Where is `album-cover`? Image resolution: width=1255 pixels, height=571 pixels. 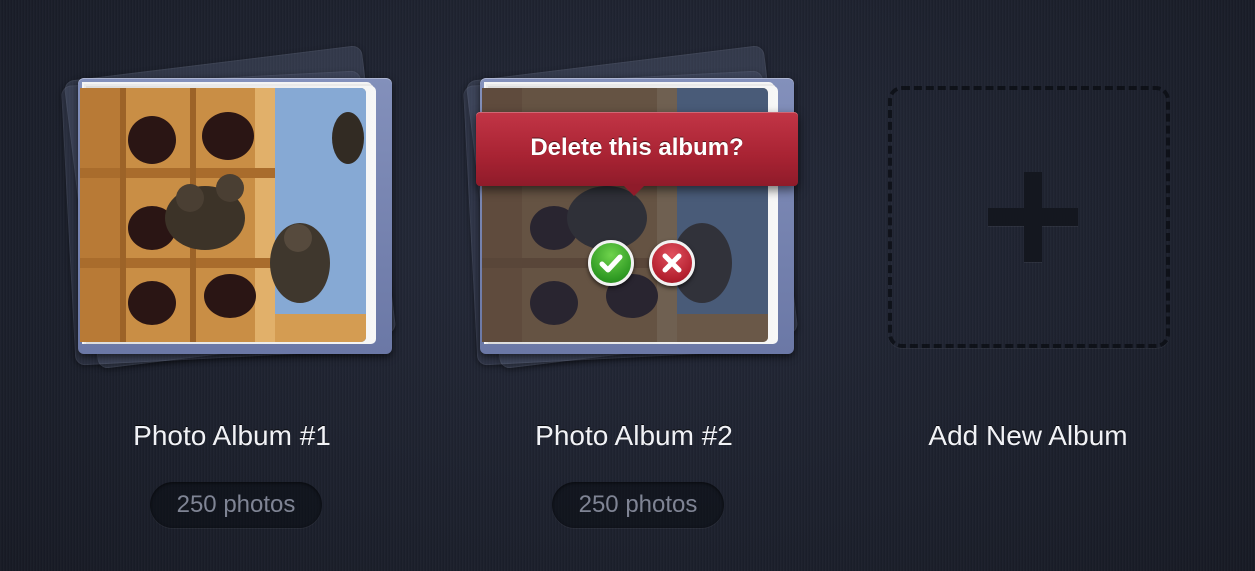 album-cover is located at coordinates (235, 216).